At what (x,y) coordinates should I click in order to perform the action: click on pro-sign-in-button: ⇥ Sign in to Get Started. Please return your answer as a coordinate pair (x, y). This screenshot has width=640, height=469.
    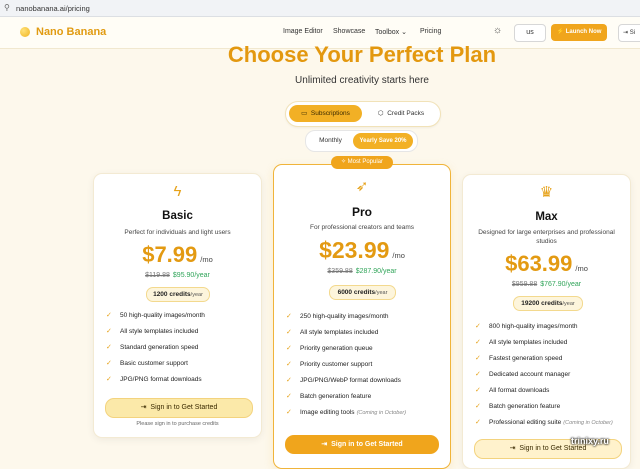
    Looking at the image, I should click on (362, 444).